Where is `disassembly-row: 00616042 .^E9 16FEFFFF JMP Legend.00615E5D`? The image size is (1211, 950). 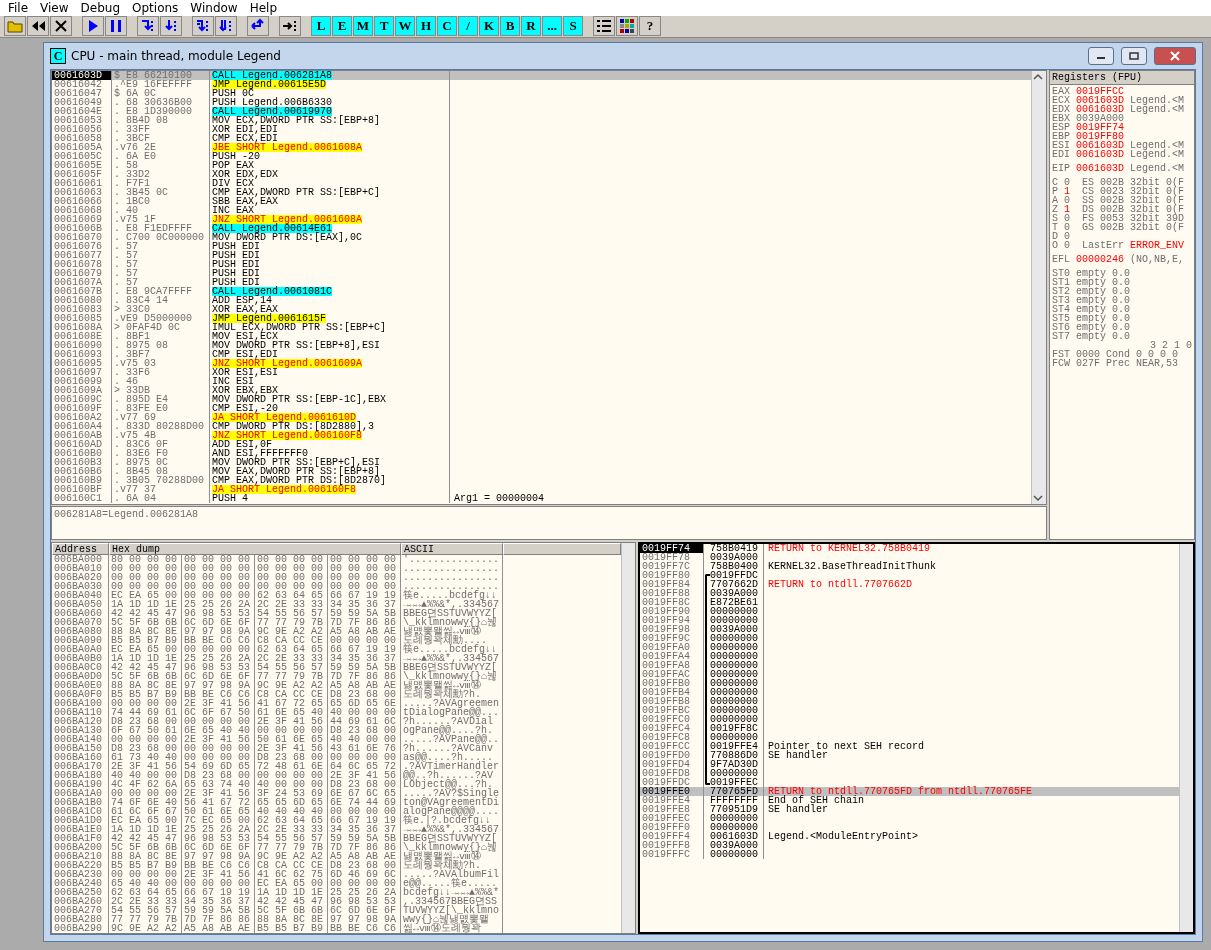 disassembly-row: 00616042 .^E9 16FEFFFF JMP Legend.00615E5D is located at coordinates (541, 84).